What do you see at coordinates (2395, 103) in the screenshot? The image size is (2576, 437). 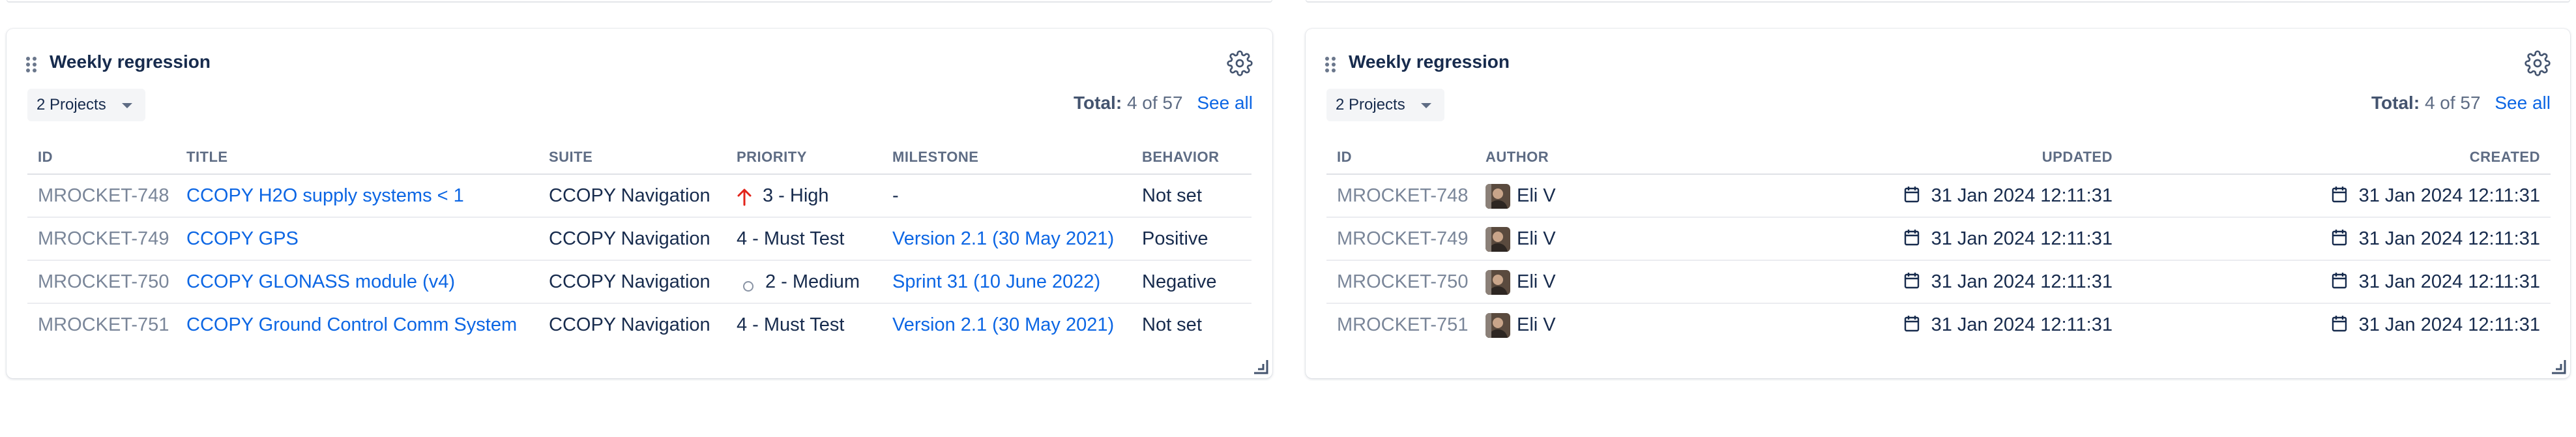 I see `total-label: Total:` at bounding box center [2395, 103].